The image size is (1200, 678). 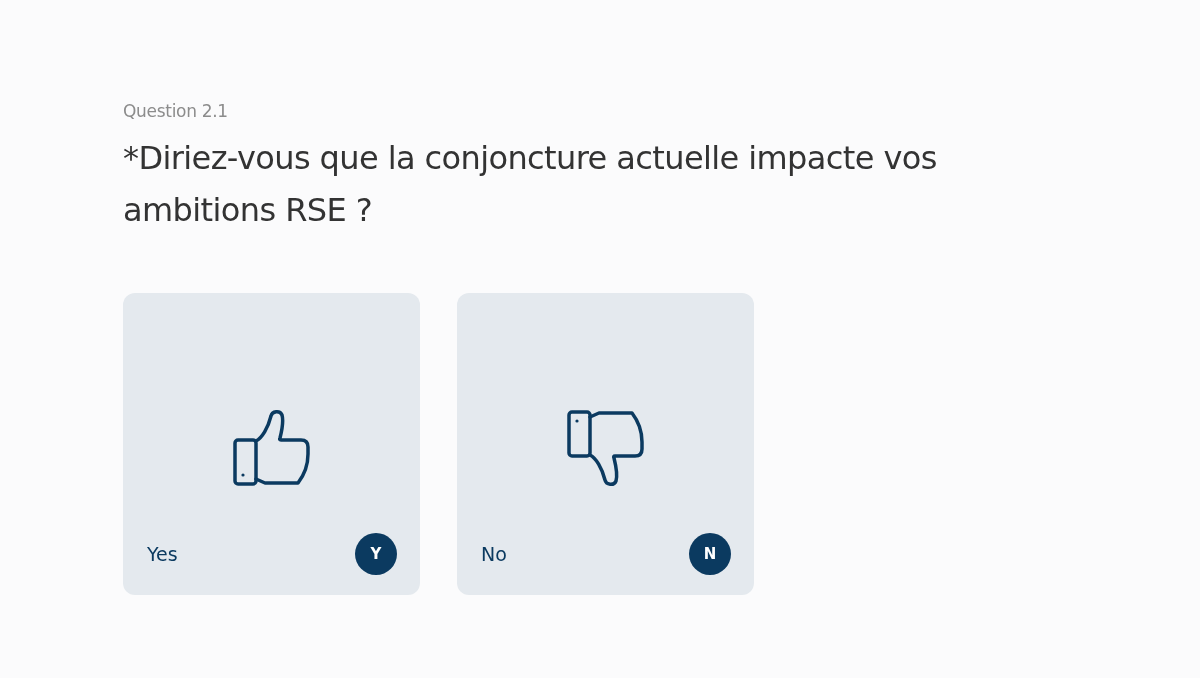 What do you see at coordinates (606, 448) in the screenshot?
I see `thumbs-down-icon` at bounding box center [606, 448].